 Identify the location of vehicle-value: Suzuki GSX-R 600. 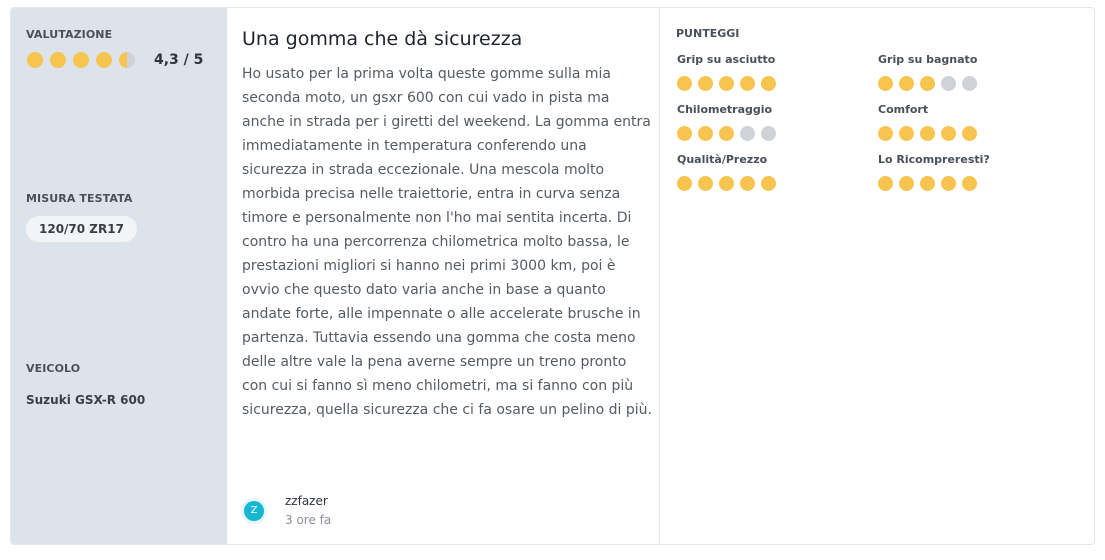
(86, 400).